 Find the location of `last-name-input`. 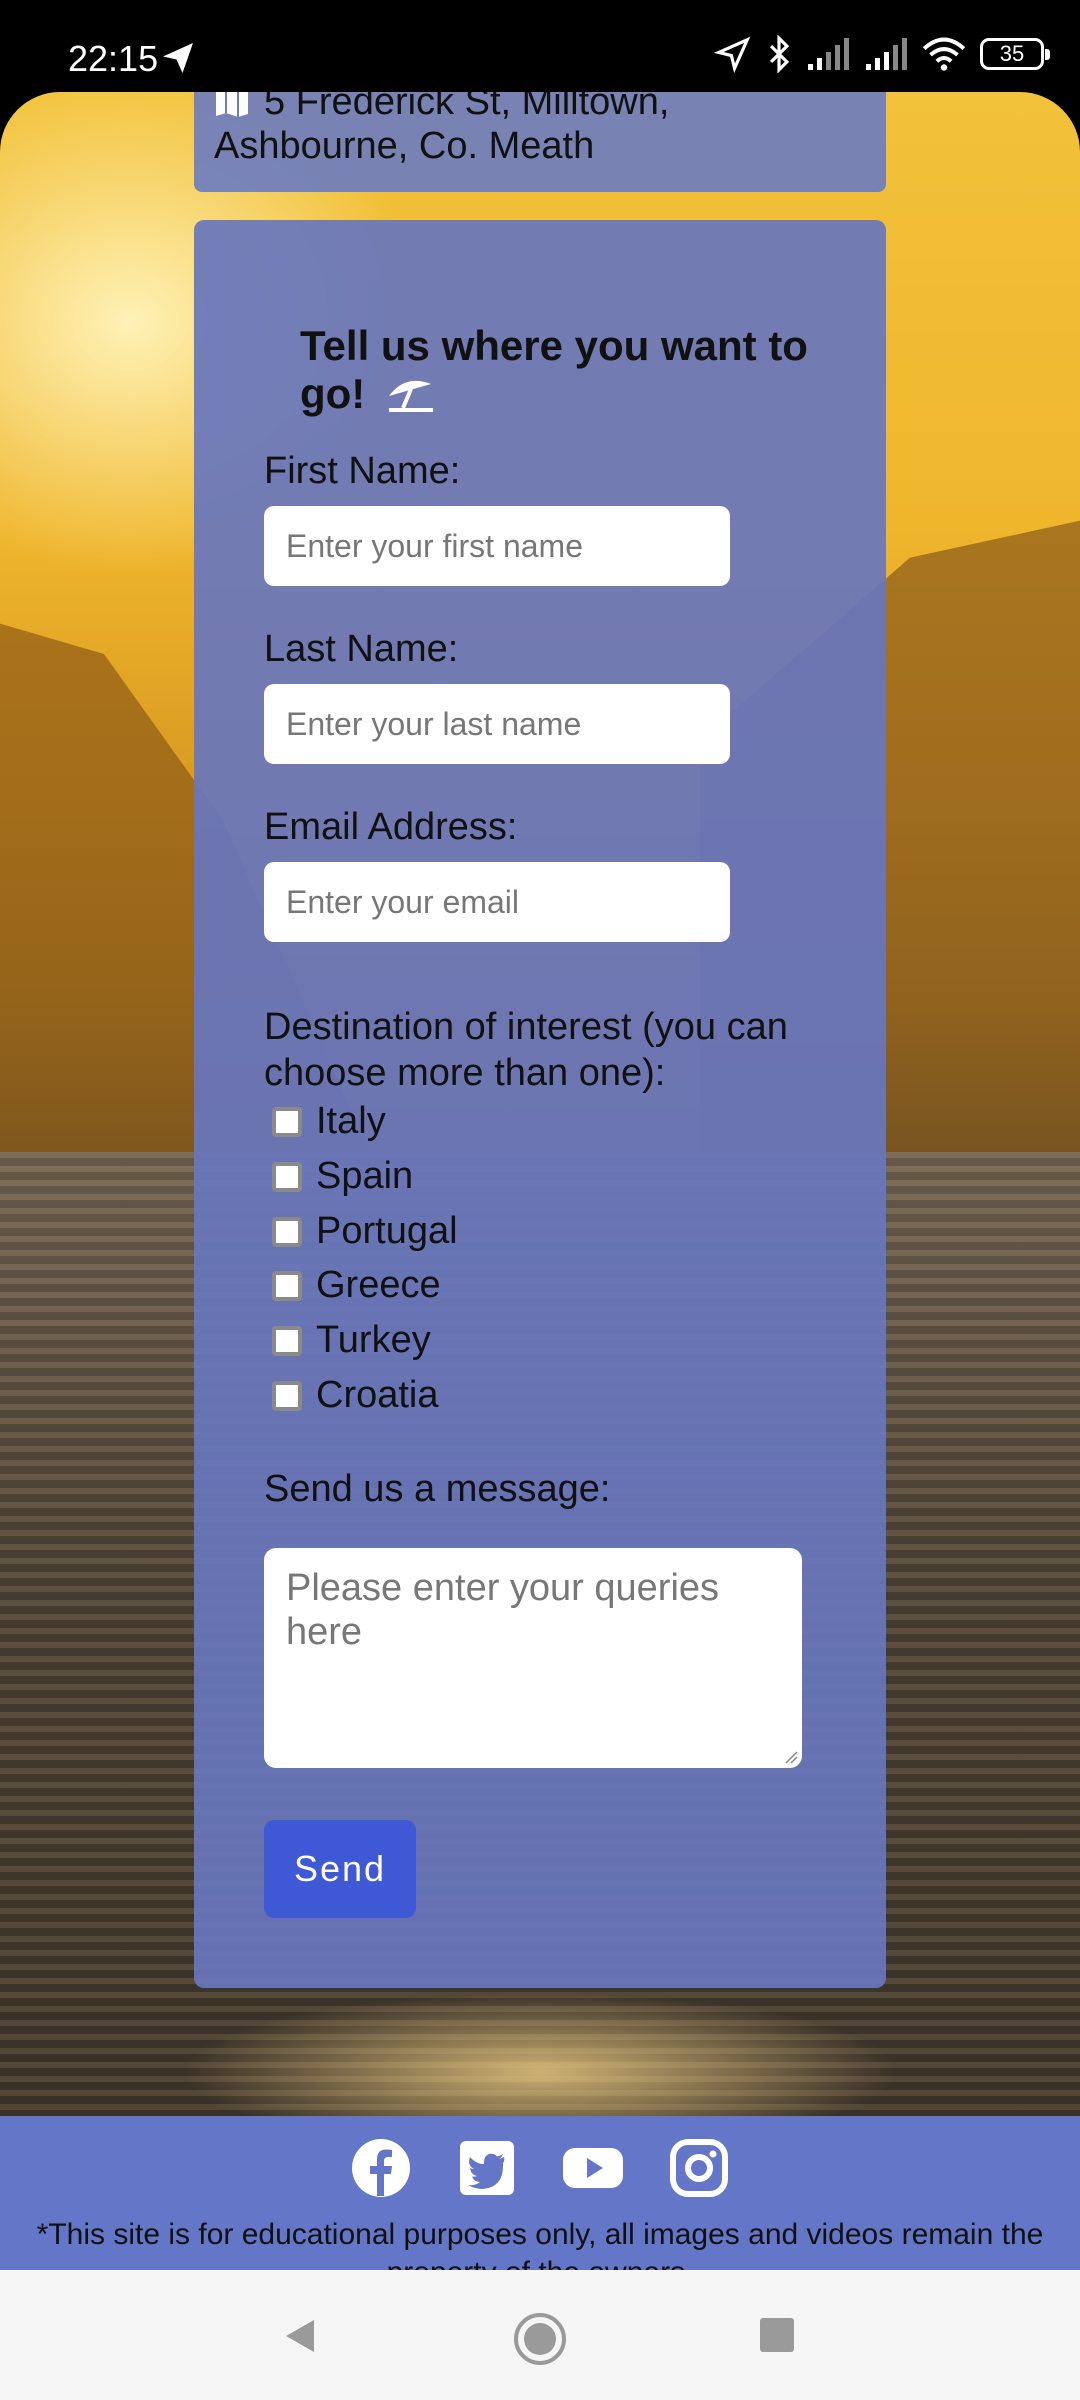

last-name-input is located at coordinates (497, 724).